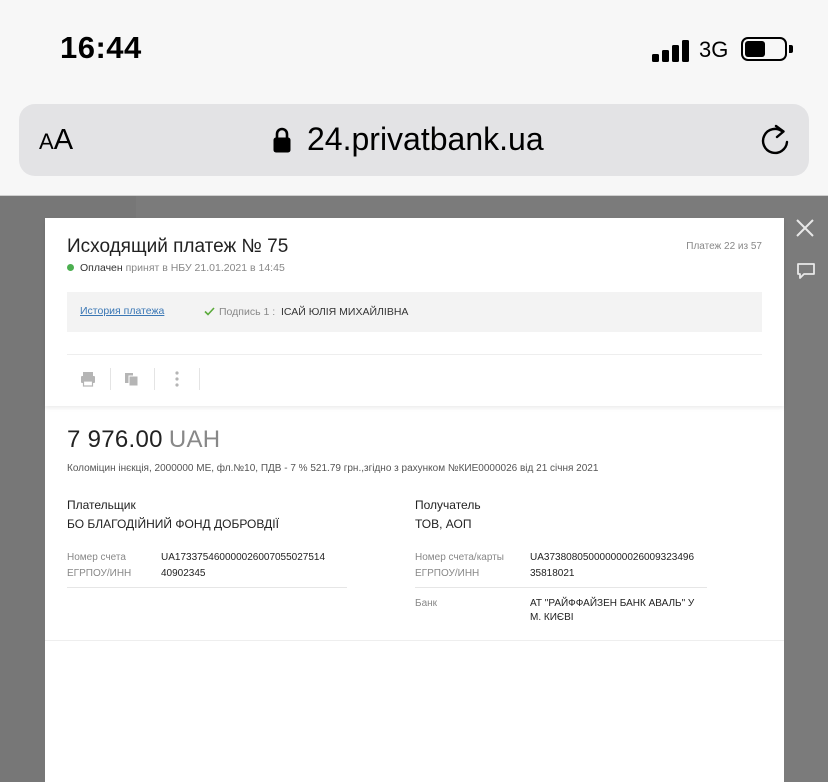 This screenshot has height=782, width=828. What do you see at coordinates (724, 246) in the screenshot?
I see `payment-counter: Платеж 22 из 57` at bounding box center [724, 246].